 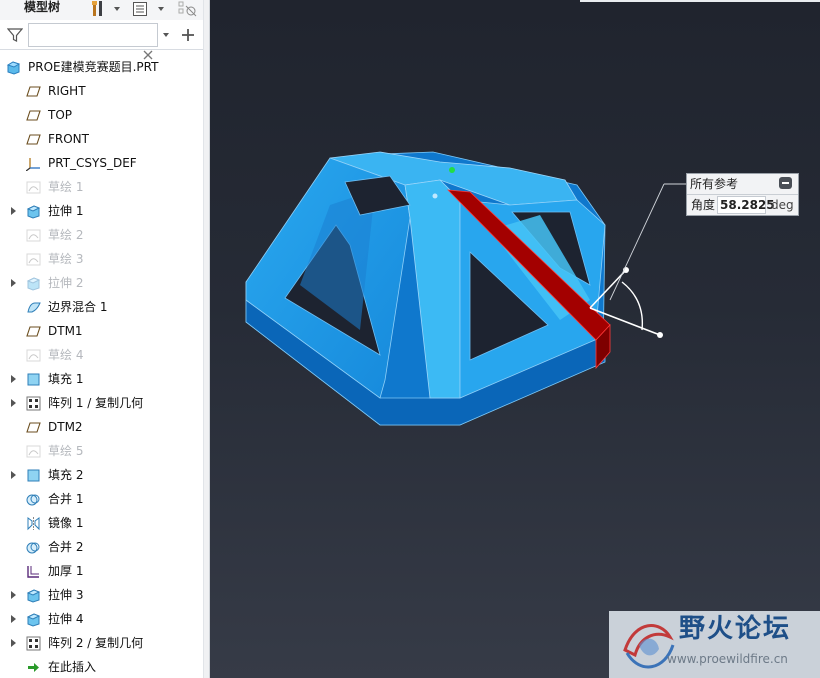 What do you see at coordinates (101, 523) in the screenshot?
I see `tree-item: 镜像 1` at bounding box center [101, 523].